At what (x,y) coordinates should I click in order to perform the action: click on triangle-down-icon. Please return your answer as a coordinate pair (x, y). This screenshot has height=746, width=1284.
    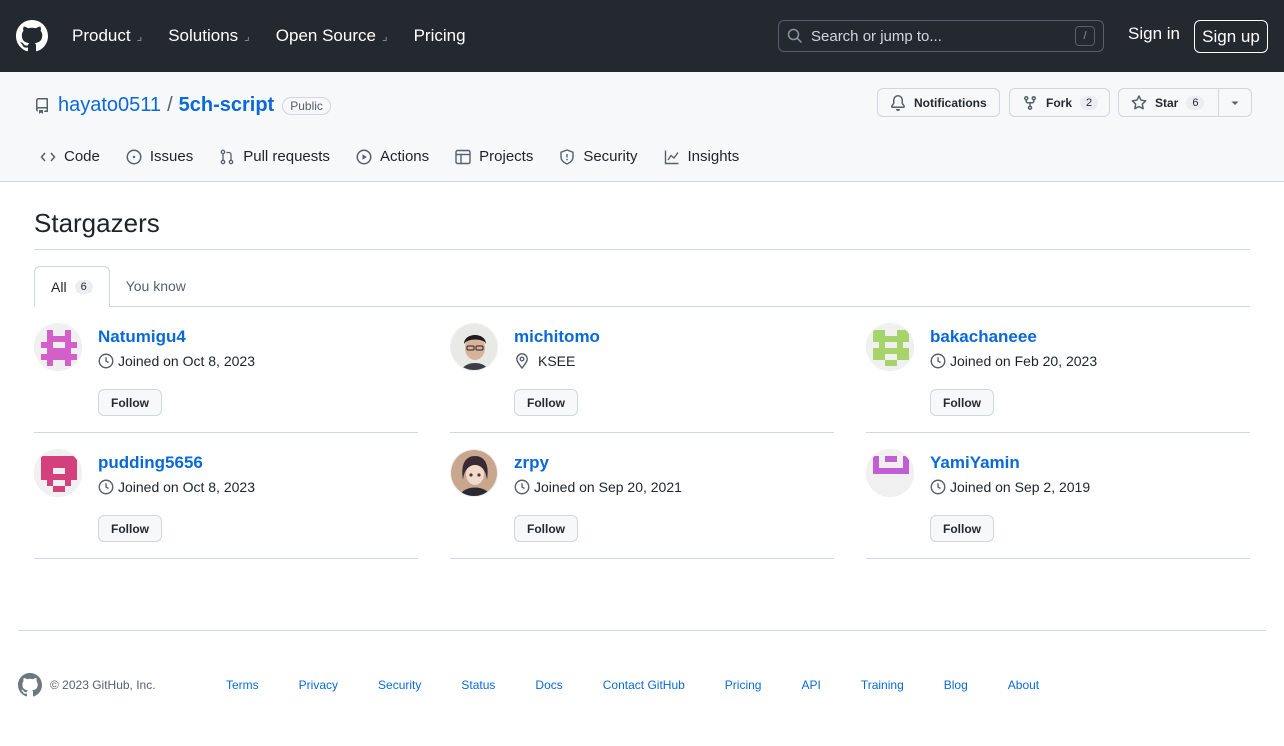
    Looking at the image, I should click on (1235, 103).